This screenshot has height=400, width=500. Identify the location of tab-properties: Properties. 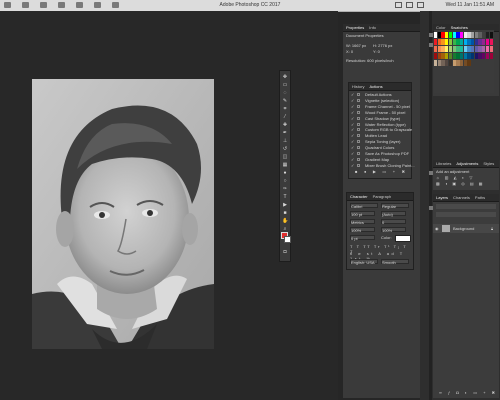
(355, 27).